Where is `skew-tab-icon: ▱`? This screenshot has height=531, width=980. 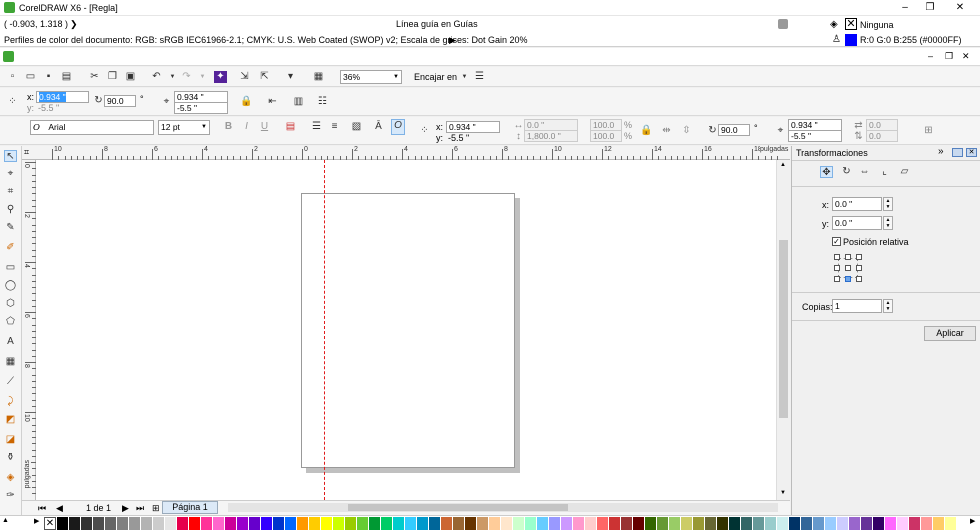 skew-tab-icon: ▱ is located at coordinates (904, 172).